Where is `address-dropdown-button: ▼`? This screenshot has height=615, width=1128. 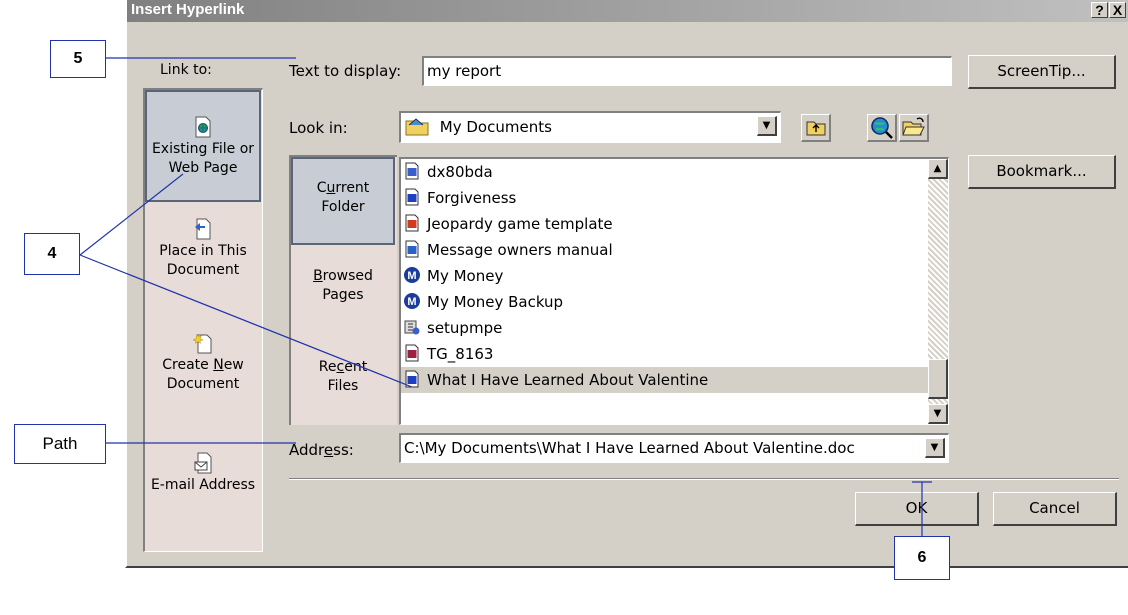 address-dropdown-button: ▼ is located at coordinates (935, 448).